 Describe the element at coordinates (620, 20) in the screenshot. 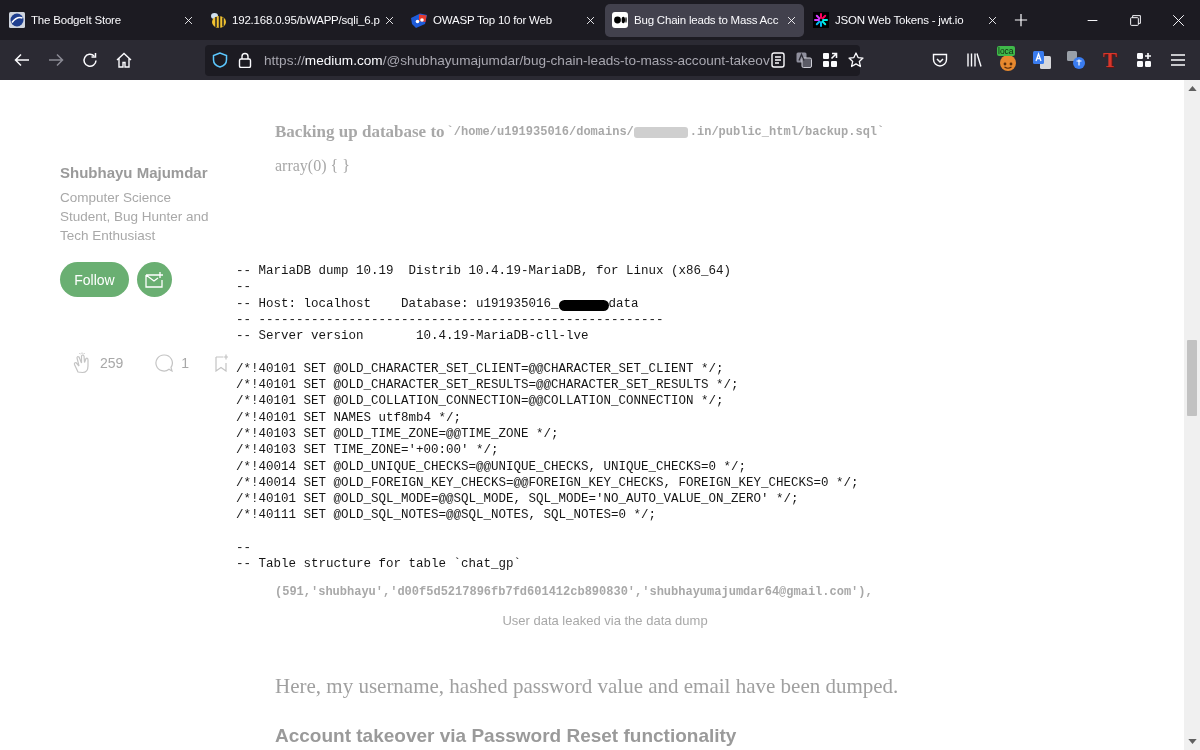

I see `dots-favicon-icon` at that location.